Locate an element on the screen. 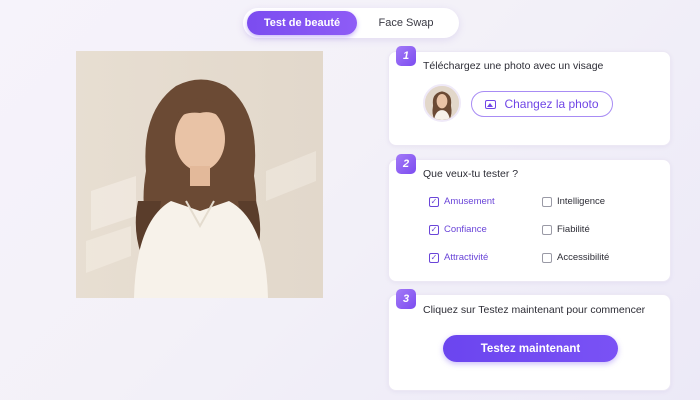 The height and width of the screenshot is (400, 700). option-label: Attractivité is located at coordinates (466, 257).